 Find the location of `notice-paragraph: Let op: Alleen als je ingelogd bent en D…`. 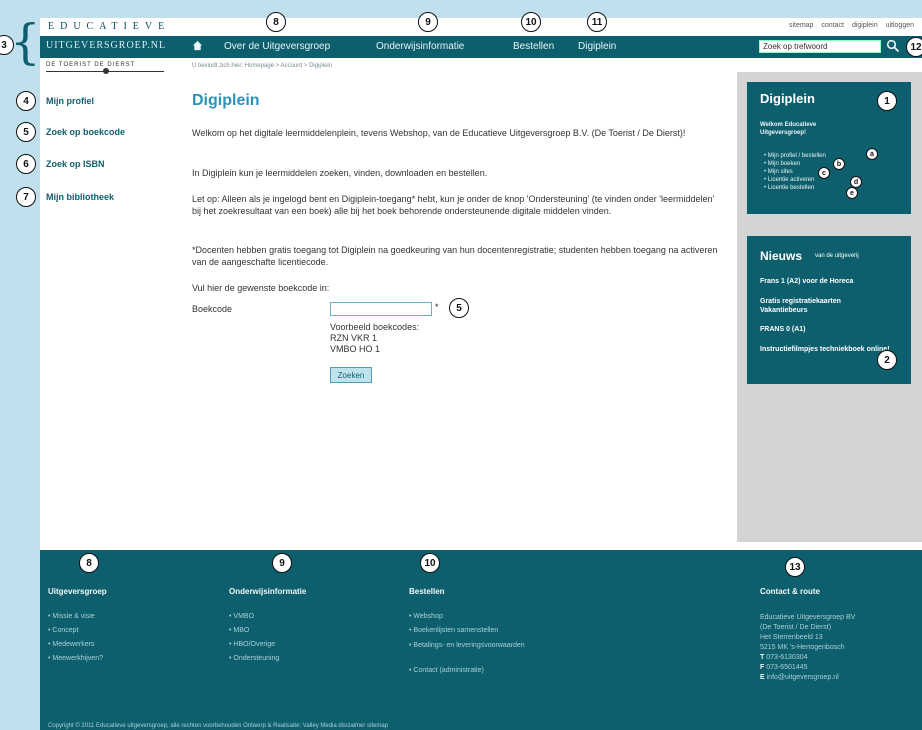

notice-paragraph: Let op: Alleen als je ingelogd bent en D… is located at coordinates (453, 205).